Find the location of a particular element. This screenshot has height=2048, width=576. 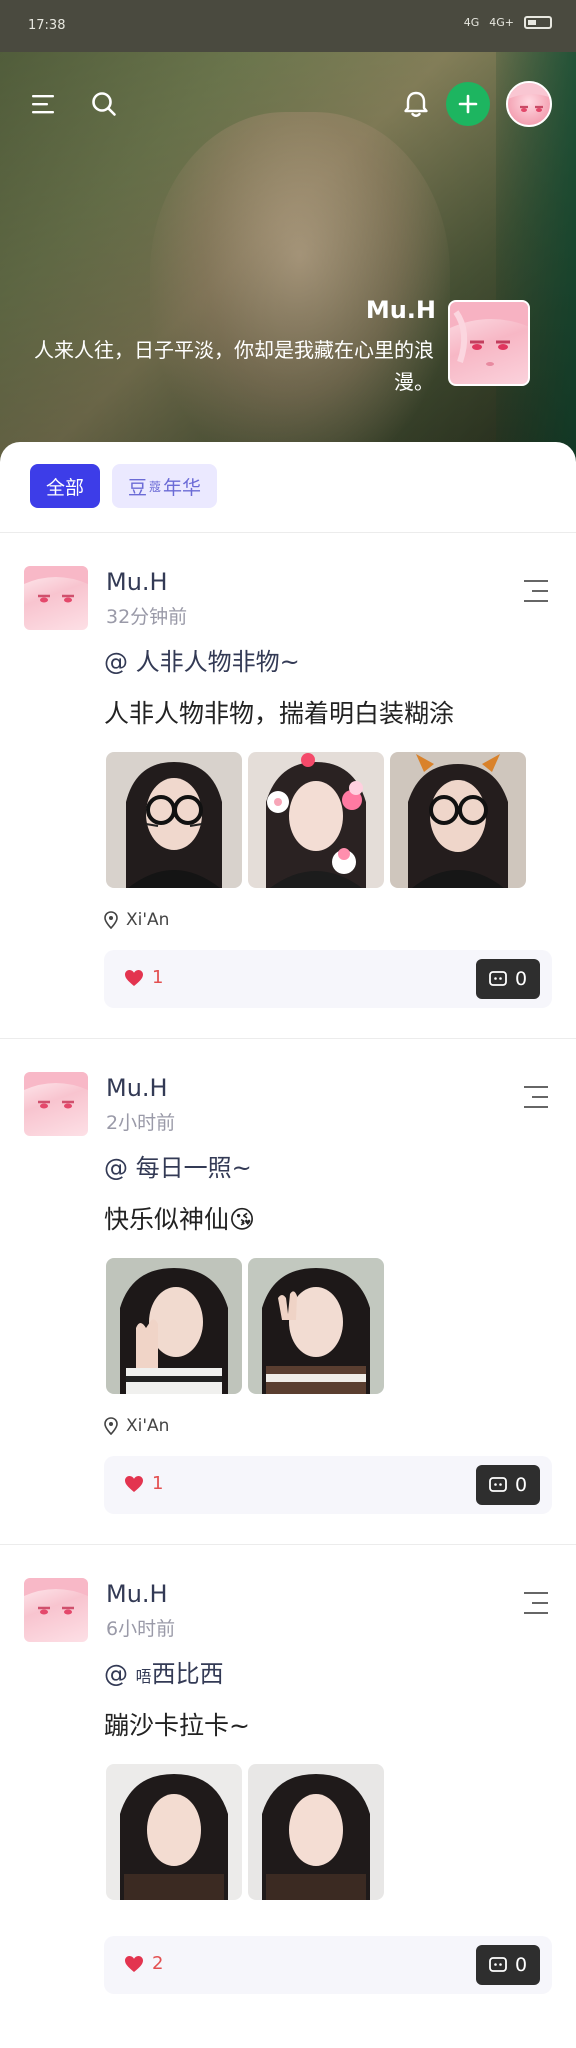

status-bar: 17:38 4G 4G+ is located at coordinates (288, 26).